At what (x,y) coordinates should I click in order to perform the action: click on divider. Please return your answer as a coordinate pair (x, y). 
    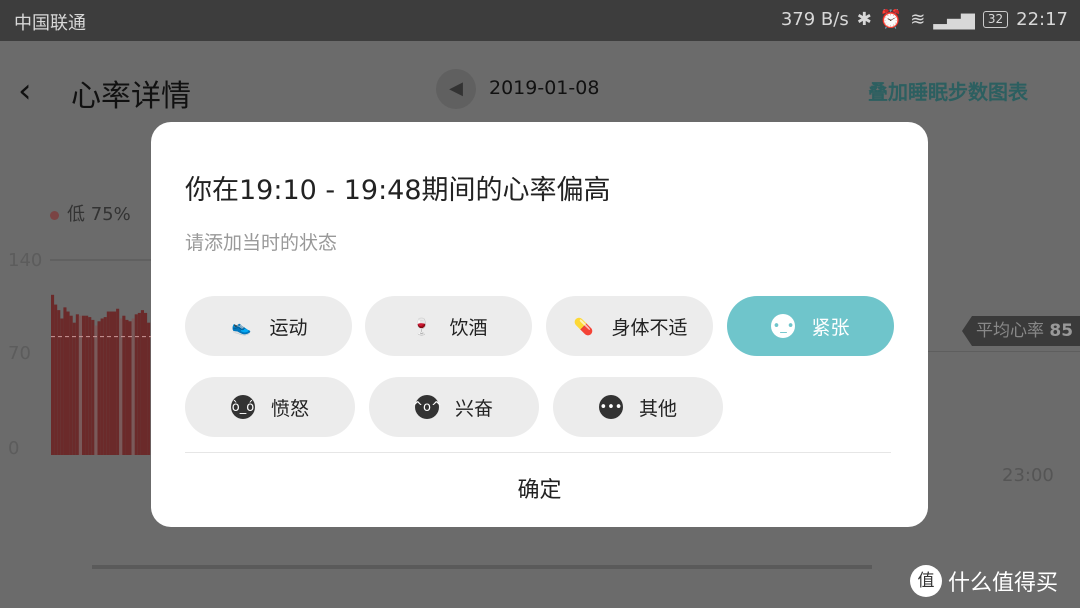
    Looking at the image, I should click on (538, 452).